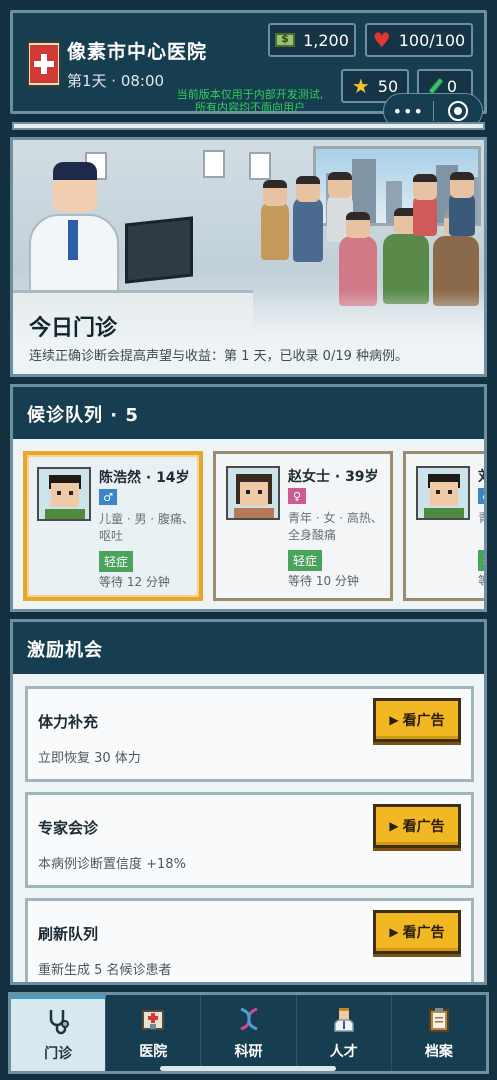 The width and height of the screenshot is (497, 1080). What do you see at coordinates (248, 648) in the screenshot?
I see `incentive-header: 激励机会` at bounding box center [248, 648].